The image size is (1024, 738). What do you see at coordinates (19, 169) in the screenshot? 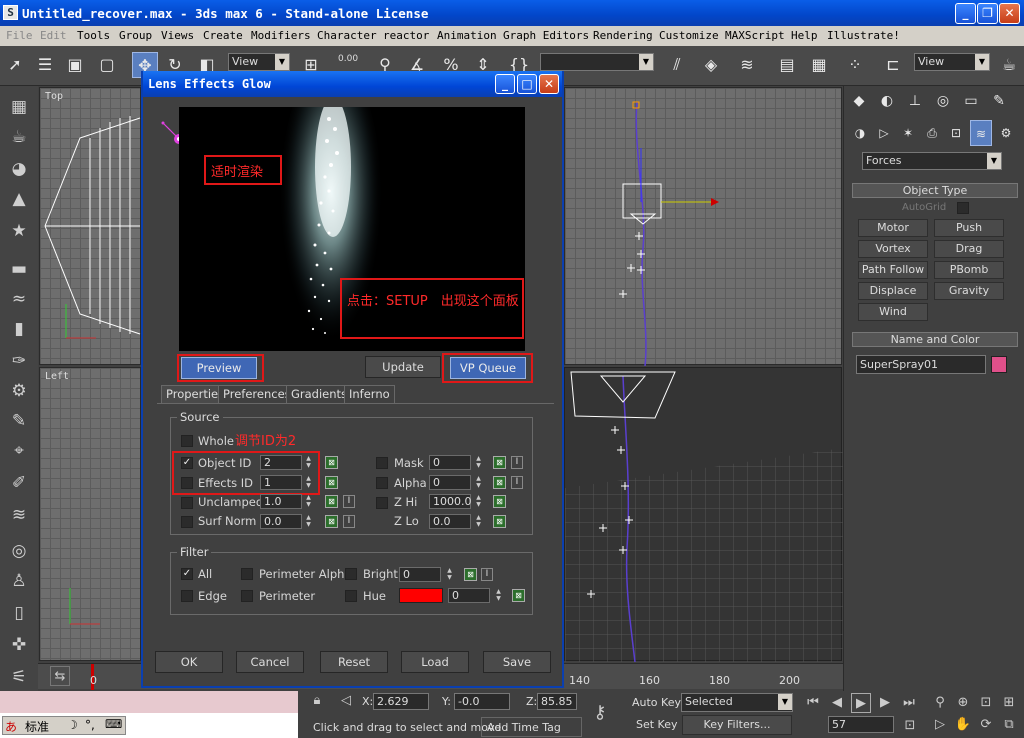
I see `sphere-icon: ◕` at bounding box center [19, 169].